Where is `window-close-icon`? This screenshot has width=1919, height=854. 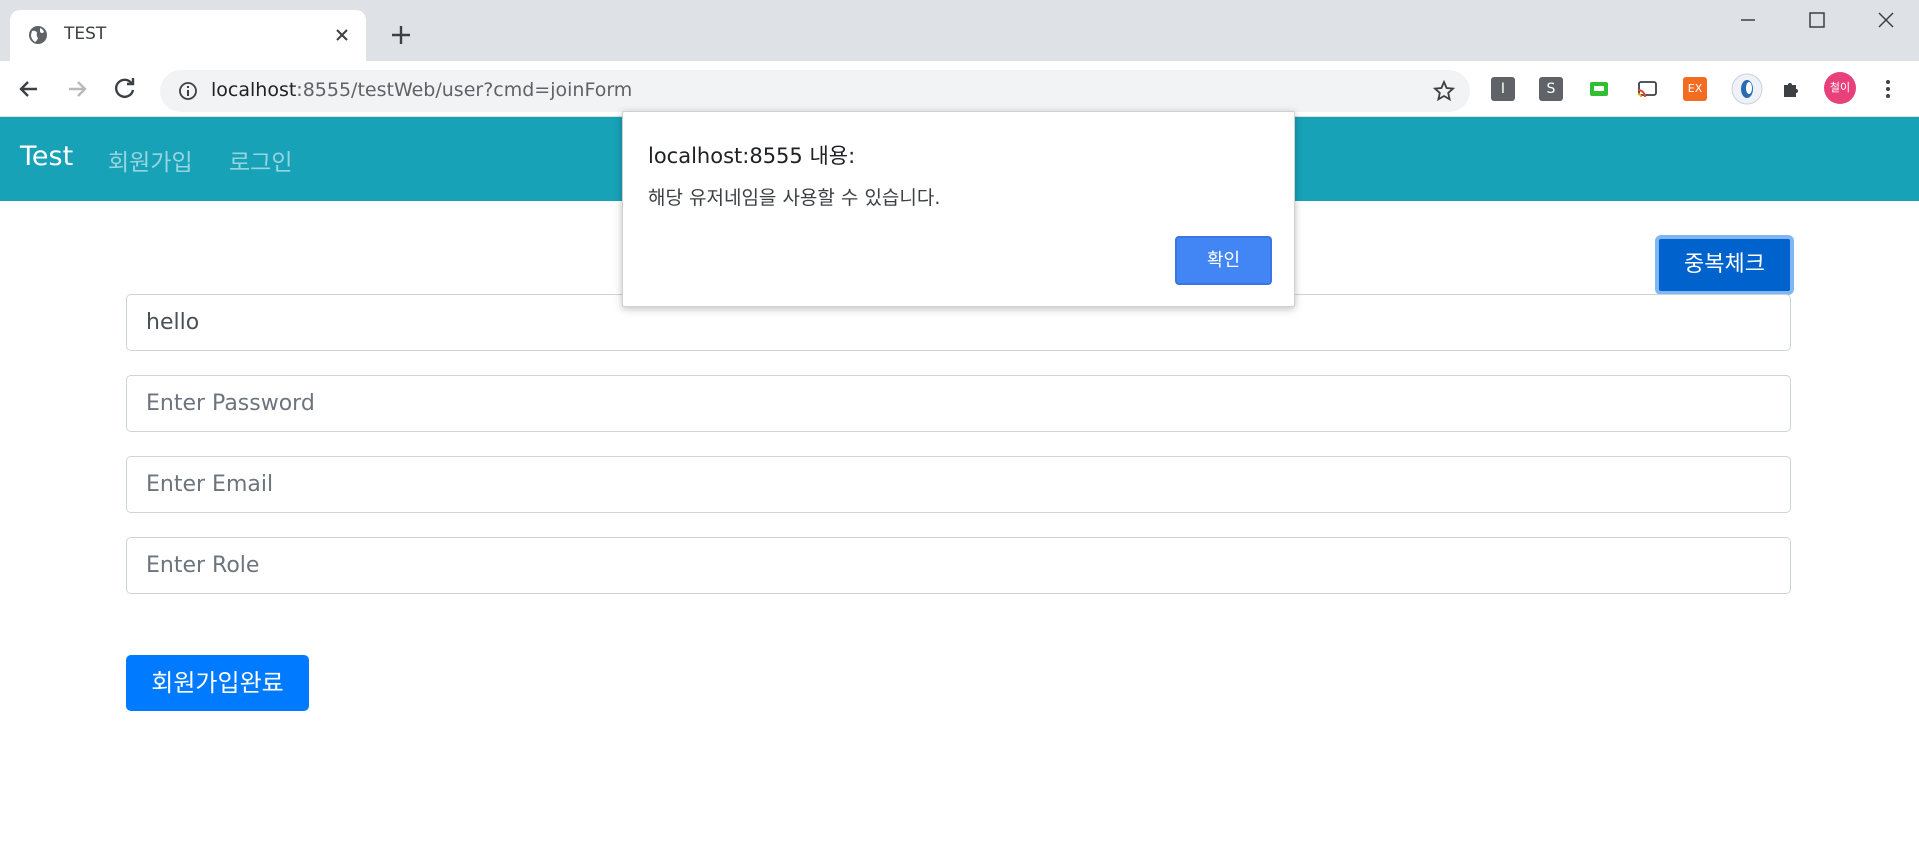 window-close-icon is located at coordinates (1886, 20).